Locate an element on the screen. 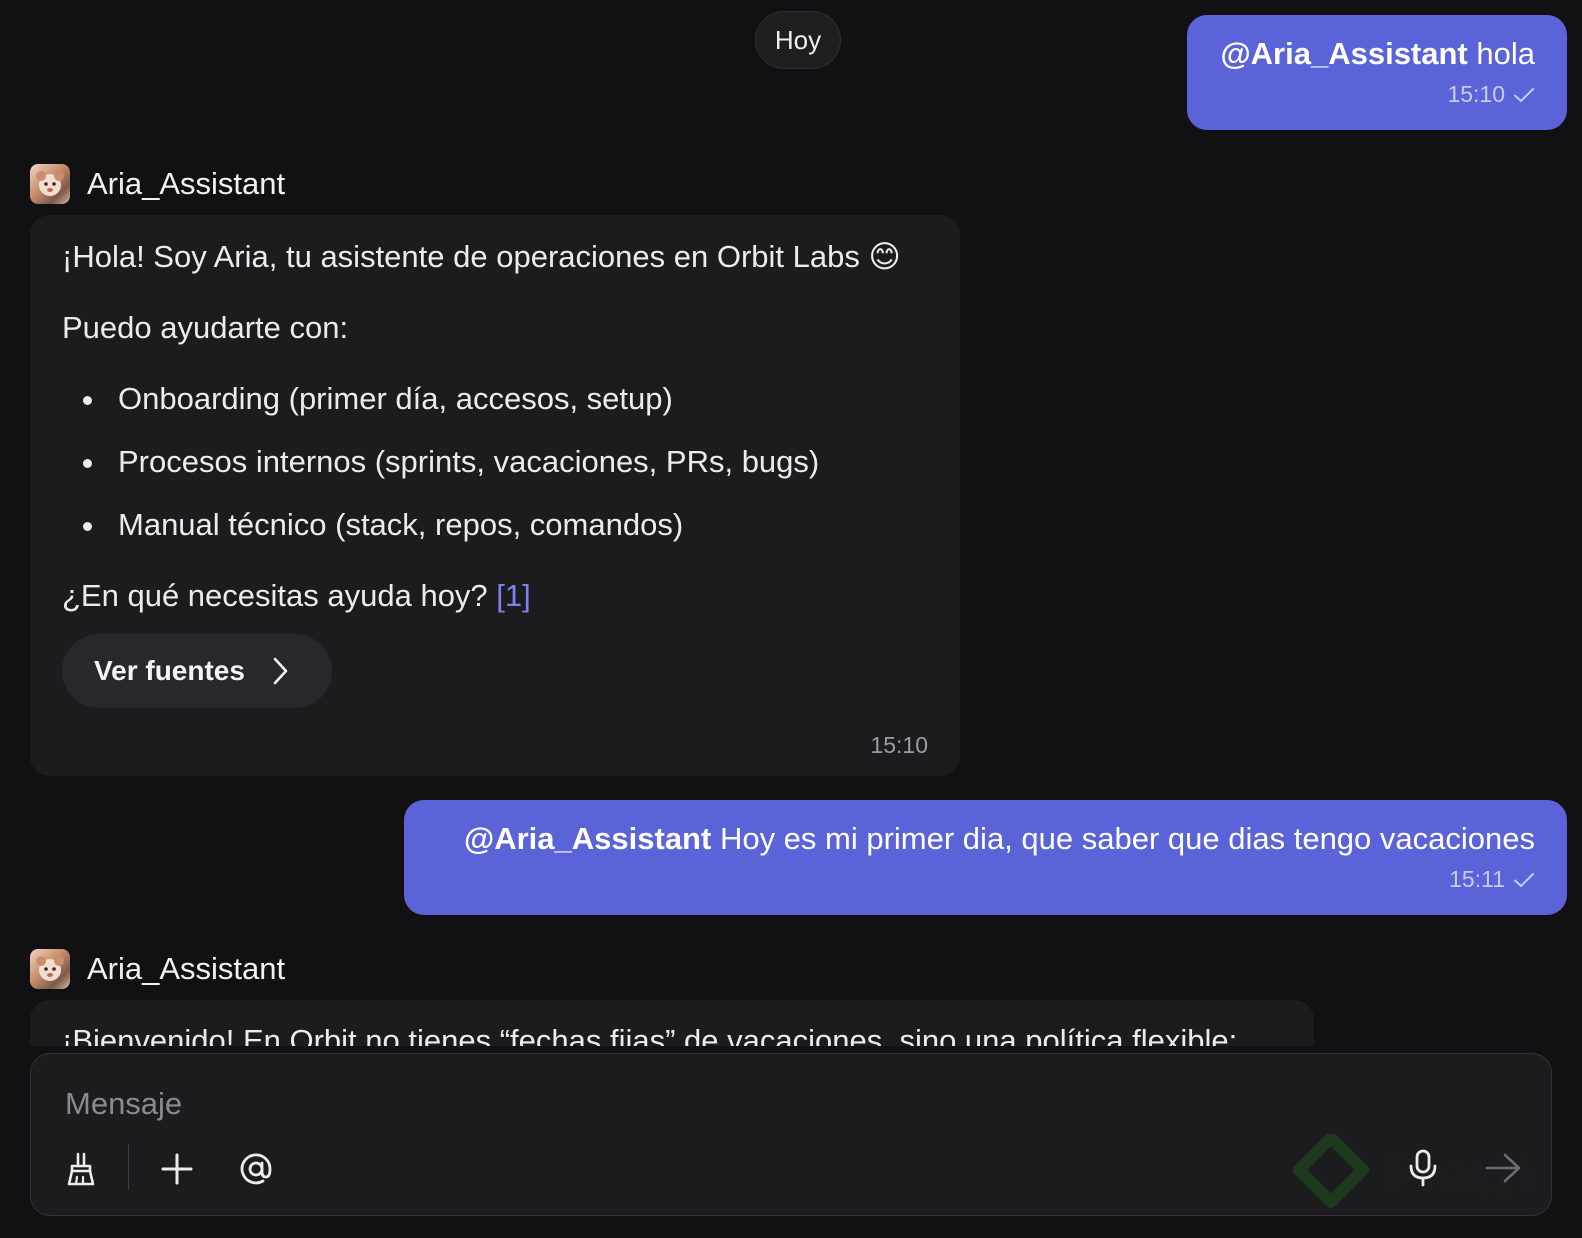 The height and width of the screenshot is (1238, 1582). message-composer: Platzi is located at coordinates (791, 1134).